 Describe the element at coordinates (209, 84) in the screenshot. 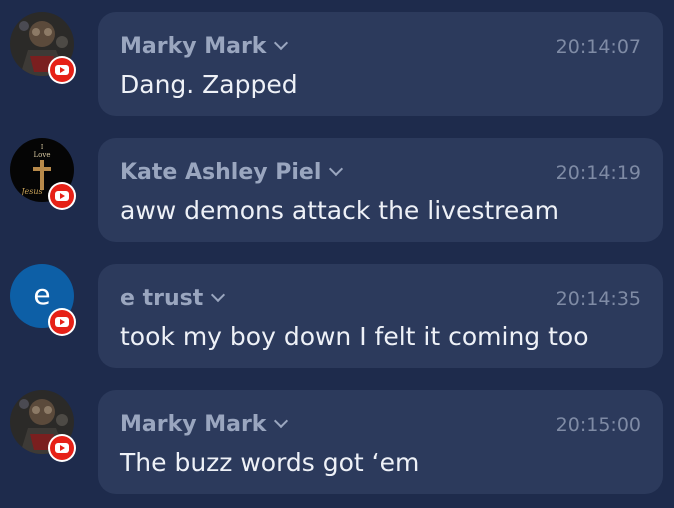

I see `message-text: Dang. Zapped` at that location.